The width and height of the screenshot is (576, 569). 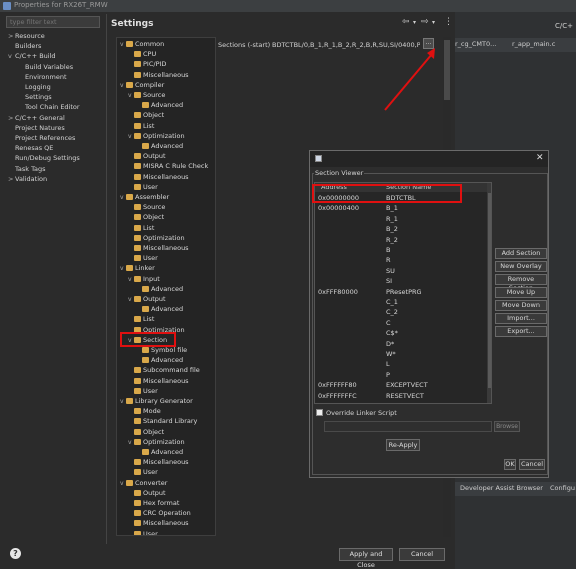 What do you see at coordinates (44, 158) in the screenshot?
I see `tree-item: Run/Debug Settings` at bounding box center [44, 158].